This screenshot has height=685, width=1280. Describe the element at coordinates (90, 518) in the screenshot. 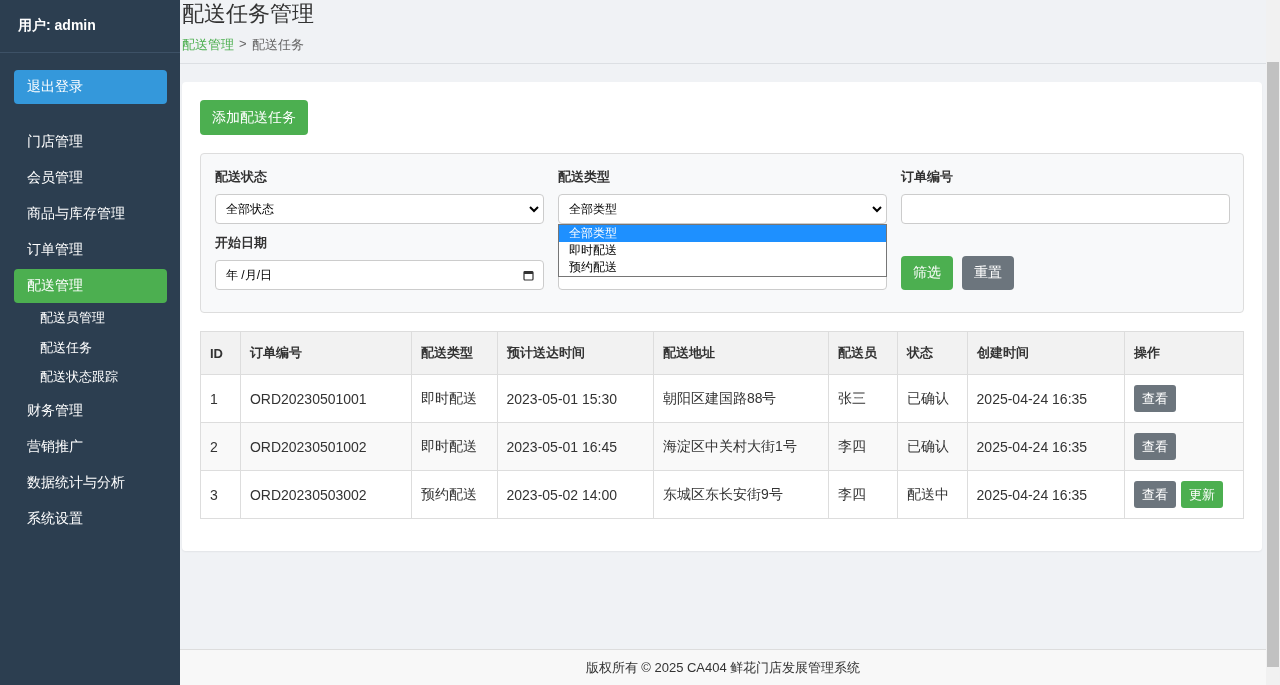

I see `sidebar-item: 系统设置` at that location.